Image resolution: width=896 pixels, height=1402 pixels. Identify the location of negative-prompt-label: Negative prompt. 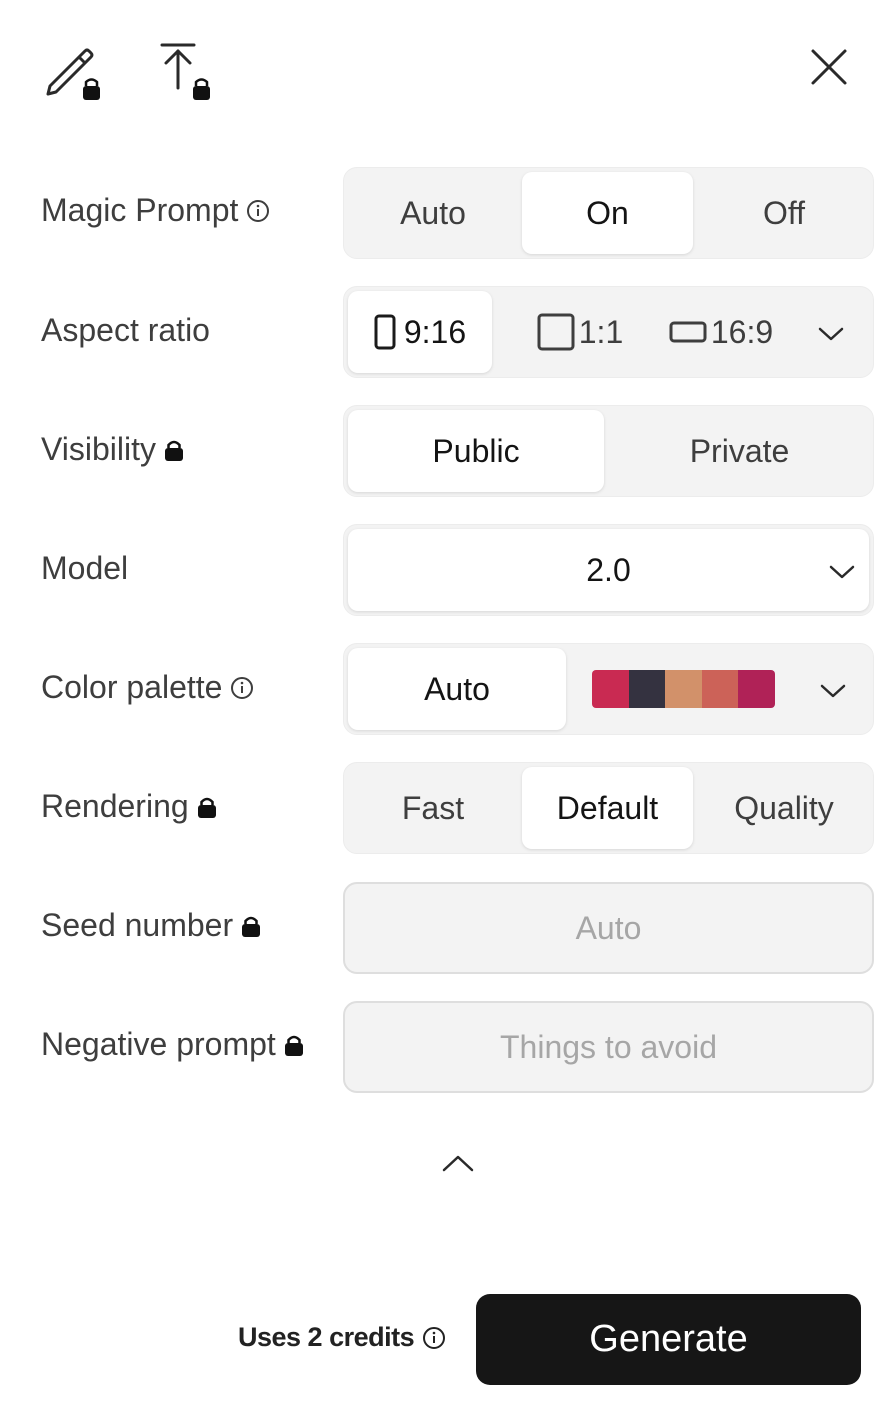
(172, 1044).